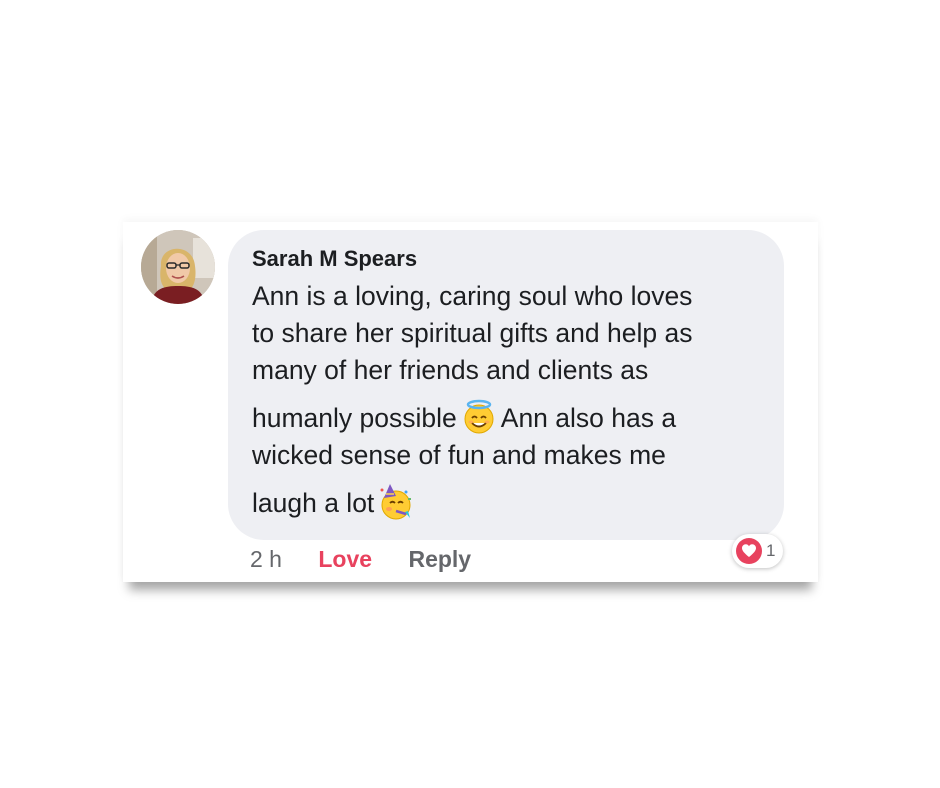  What do you see at coordinates (512, 503) in the screenshot?
I see `comment-line-with-emoji: laugh a lot` at bounding box center [512, 503].